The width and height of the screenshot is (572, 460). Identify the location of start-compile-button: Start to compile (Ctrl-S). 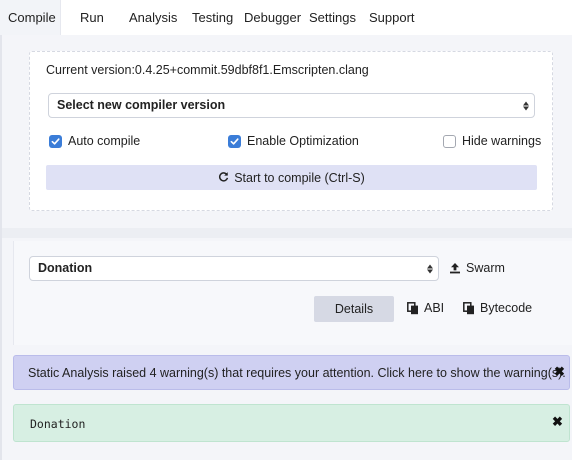
(291, 177).